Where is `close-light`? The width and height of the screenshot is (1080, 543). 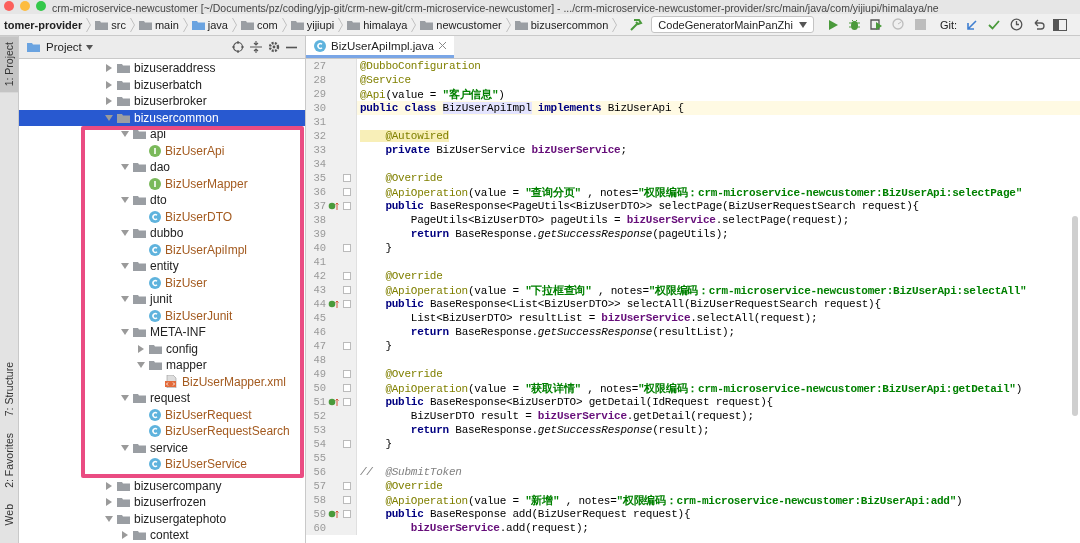
close-light is located at coordinates (9, 6).